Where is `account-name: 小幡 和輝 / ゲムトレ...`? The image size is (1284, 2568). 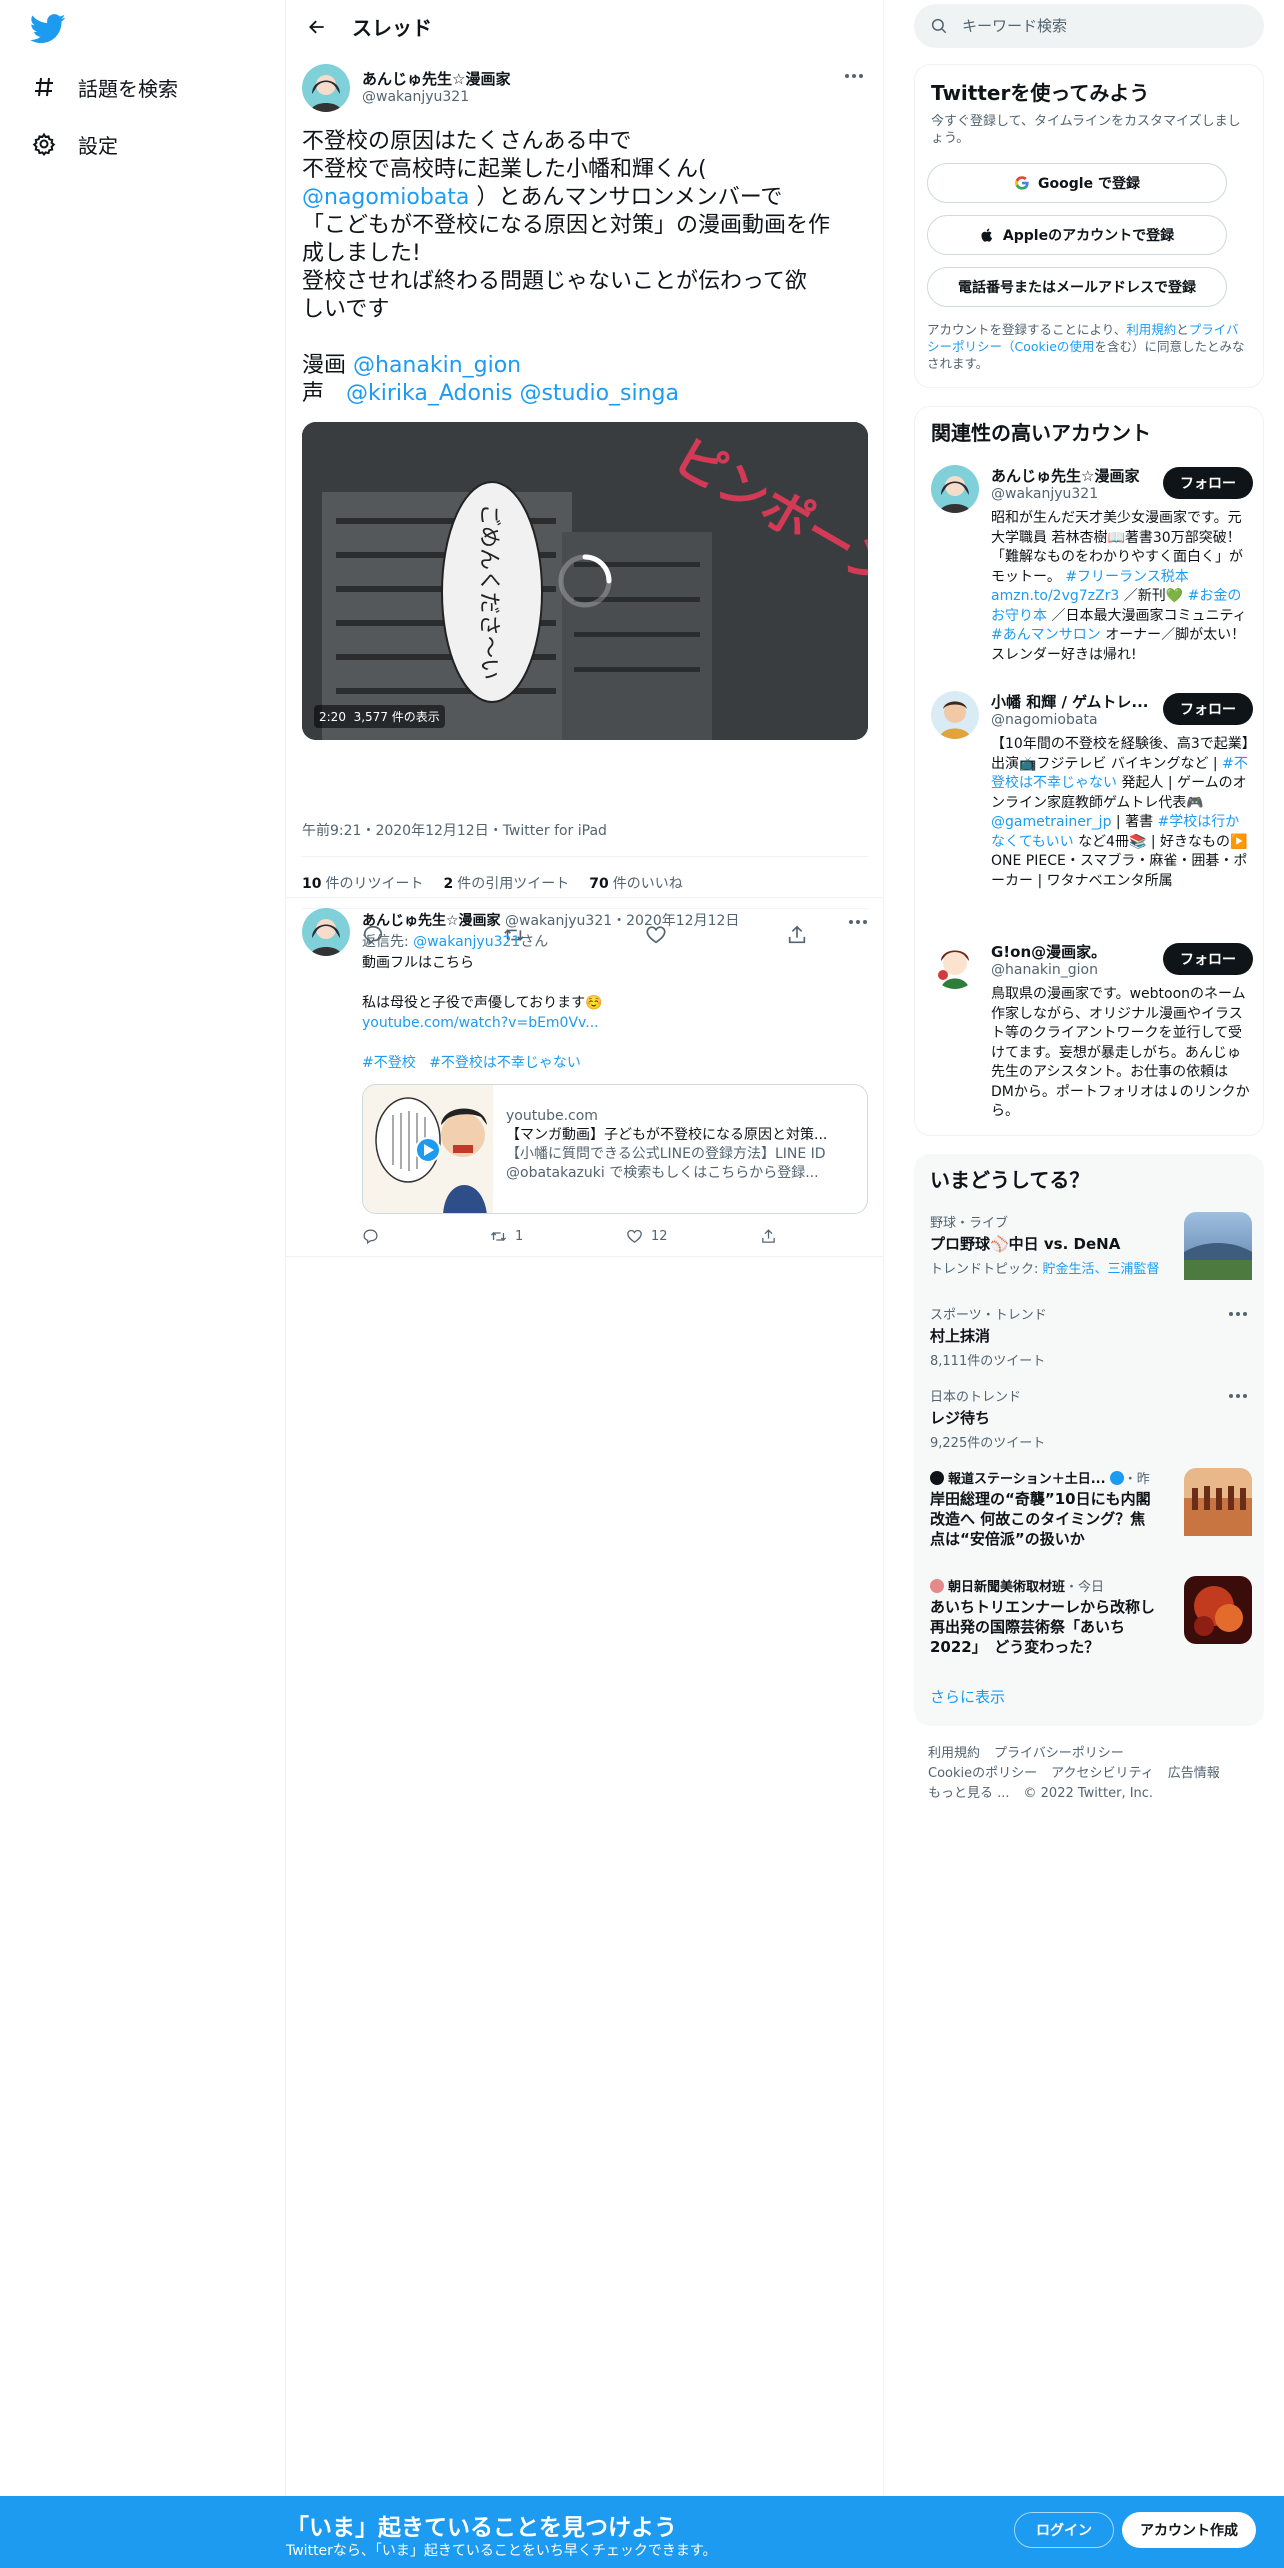 account-name: 小幡 和輝 / ゲムトレ... is located at coordinates (1071, 701).